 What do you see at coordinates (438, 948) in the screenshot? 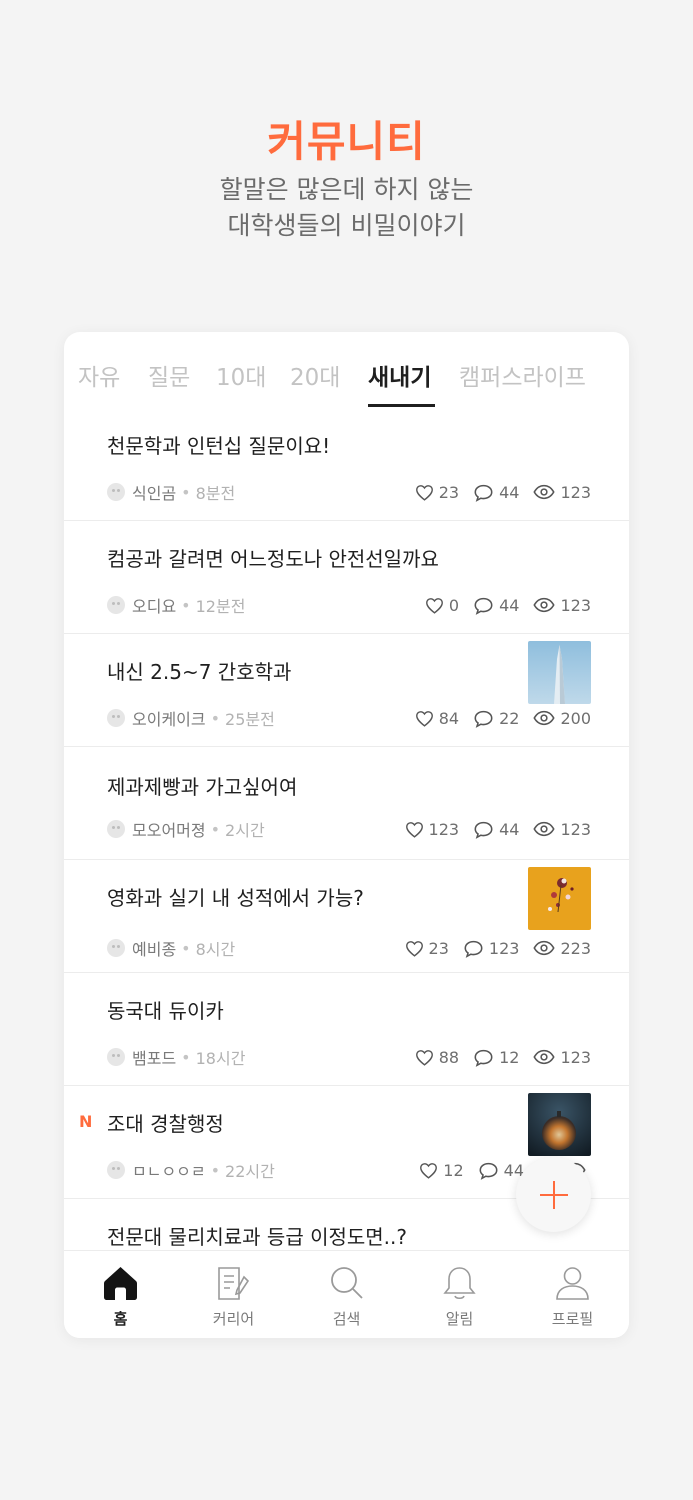
I see `likes-count: 23` at bounding box center [438, 948].